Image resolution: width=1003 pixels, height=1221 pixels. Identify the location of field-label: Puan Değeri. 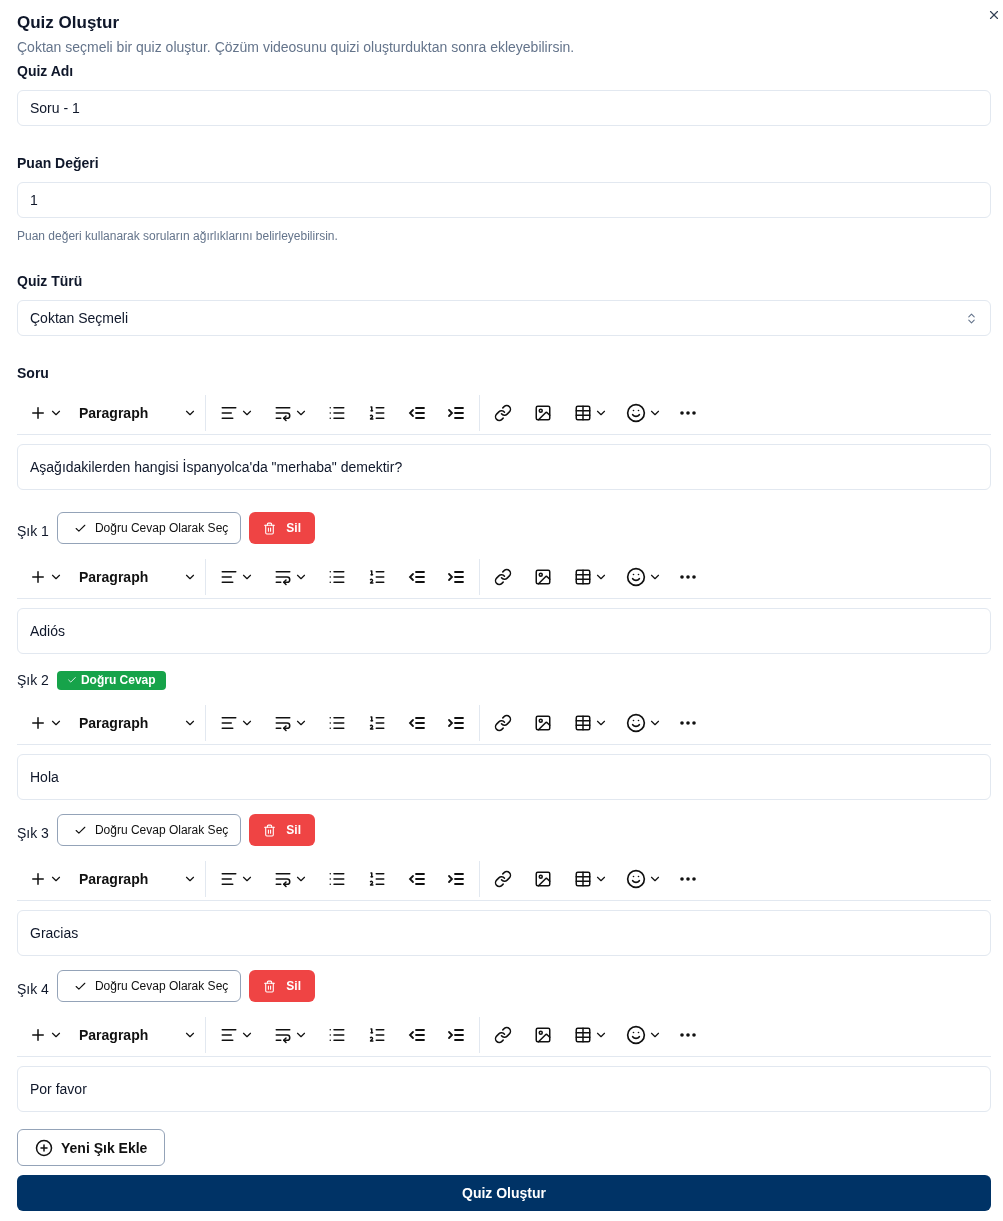
(58, 163).